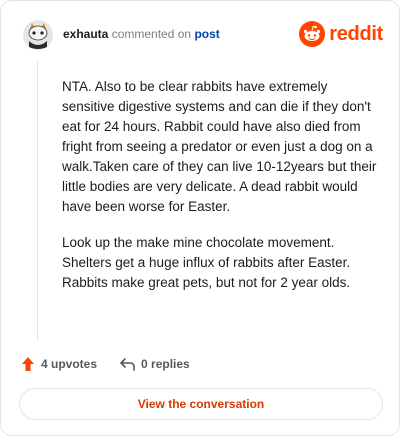 This screenshot has width=400, height=436. I want to click on upvotes-label: 4 upvotes, so click(69, 364).